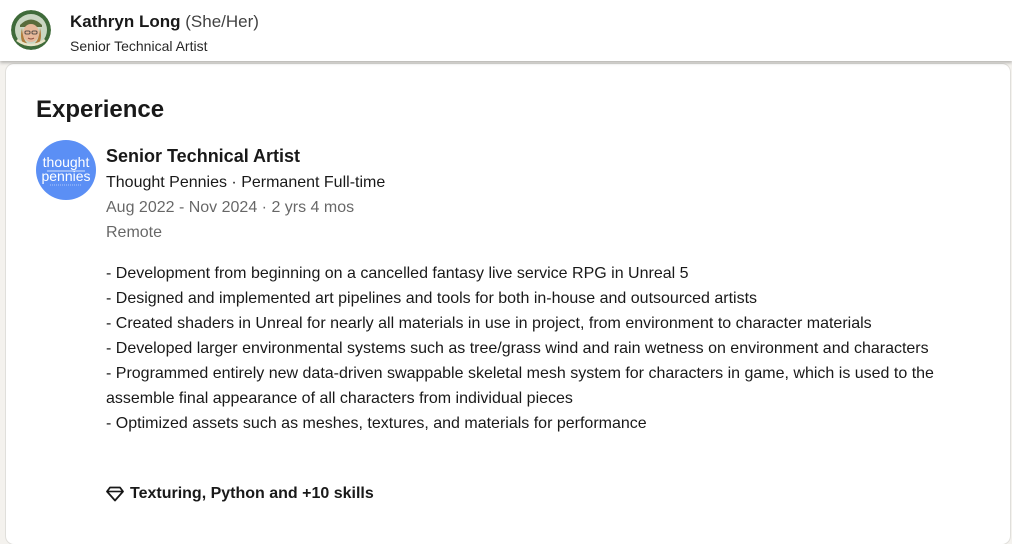 The image size is (1012, 544). I want to click on skills-link: Texturing, Python and +10 skills, so click(240, 494).